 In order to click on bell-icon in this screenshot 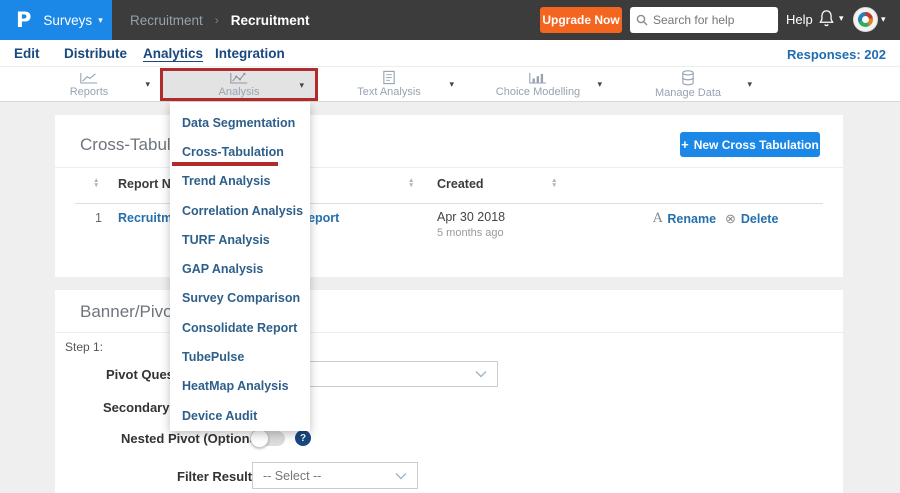, I will do `click(826, 18)`.